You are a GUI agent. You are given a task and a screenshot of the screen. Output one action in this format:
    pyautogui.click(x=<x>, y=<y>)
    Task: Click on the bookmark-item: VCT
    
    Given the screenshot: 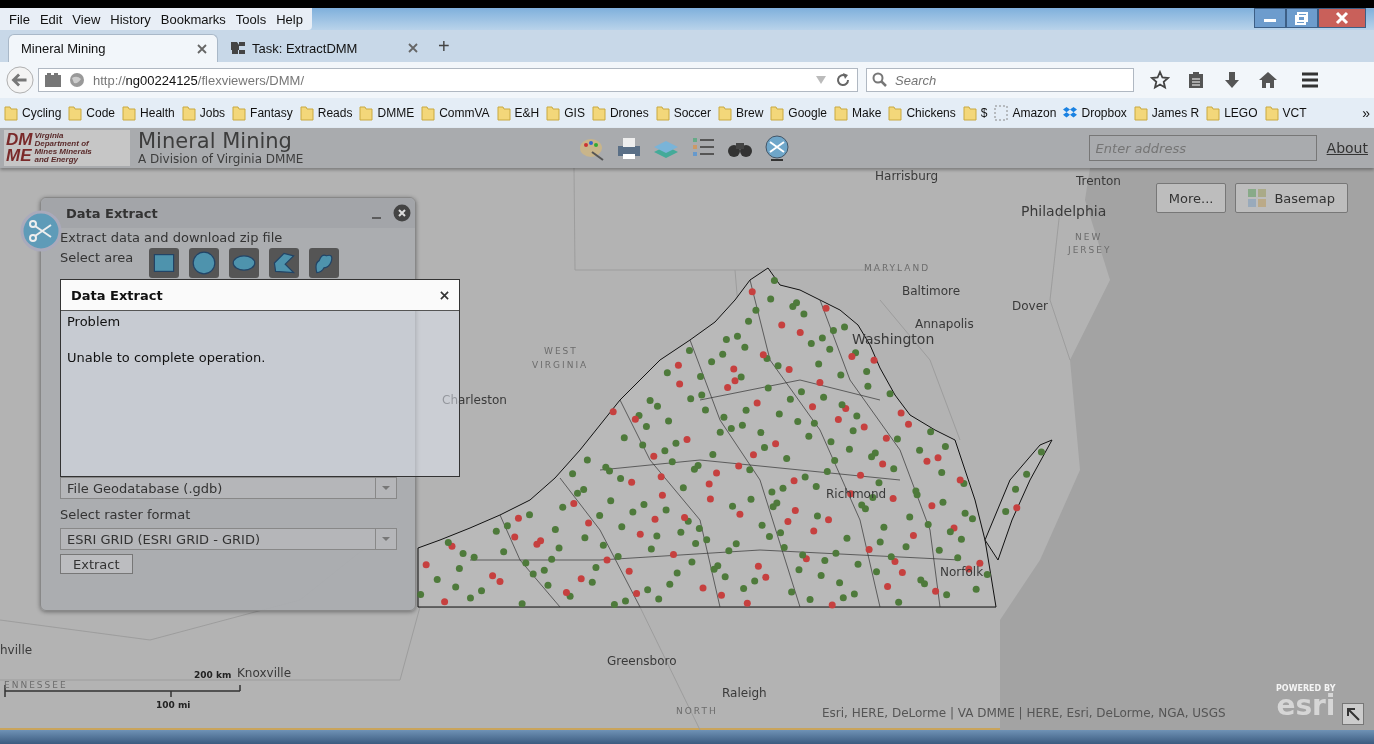 What is the action you would take?
    pyautogui.click(x=1285, y=113)
    